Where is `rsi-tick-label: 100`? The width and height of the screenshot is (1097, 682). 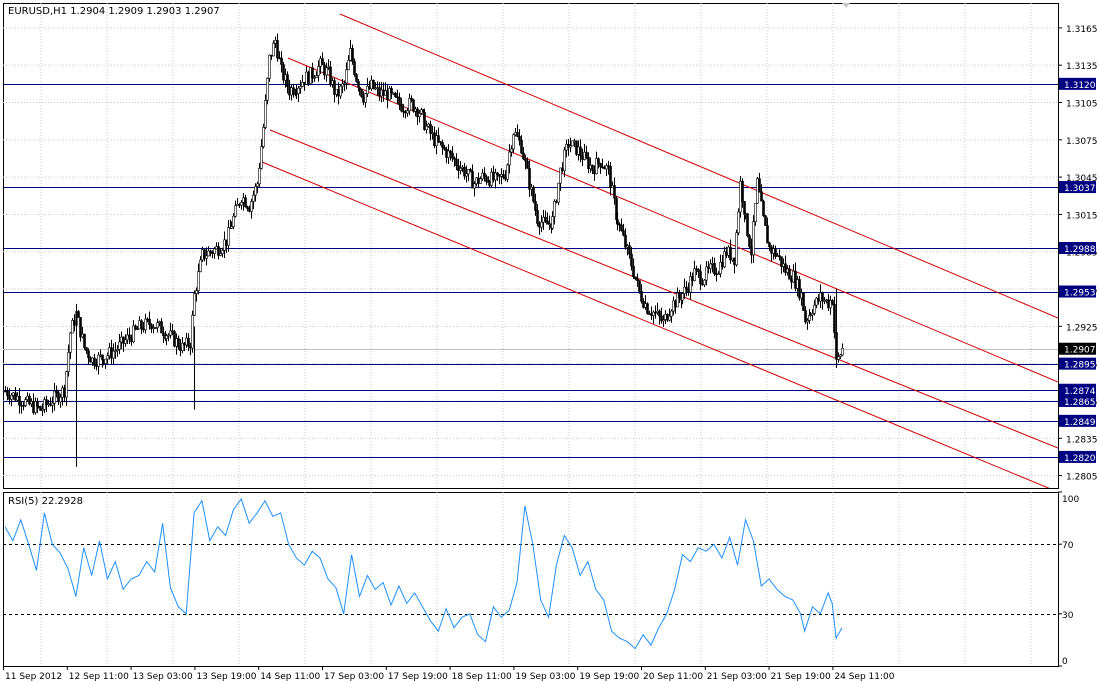 rsi-tick-label: 100 is located at coordinates (1070, 500).